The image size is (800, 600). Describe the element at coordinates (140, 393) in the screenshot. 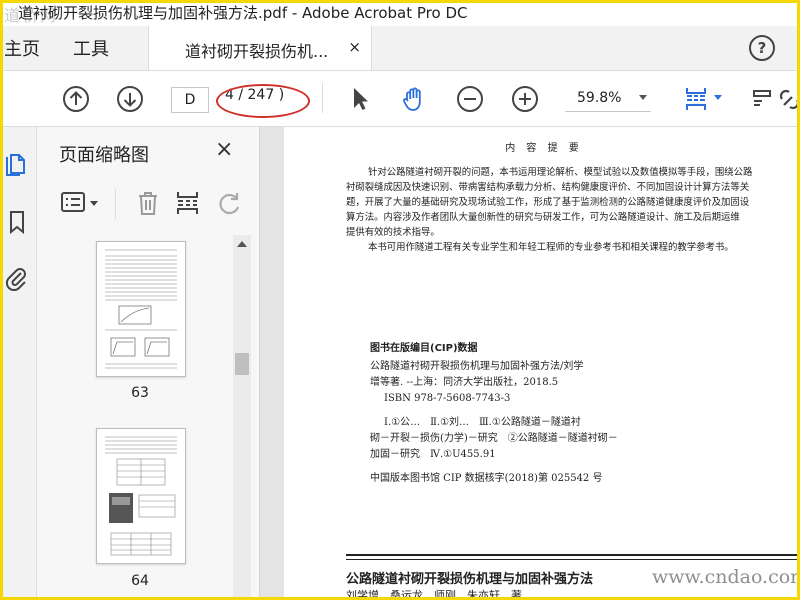

I see `thumbnail-page-number: 63` at that location.